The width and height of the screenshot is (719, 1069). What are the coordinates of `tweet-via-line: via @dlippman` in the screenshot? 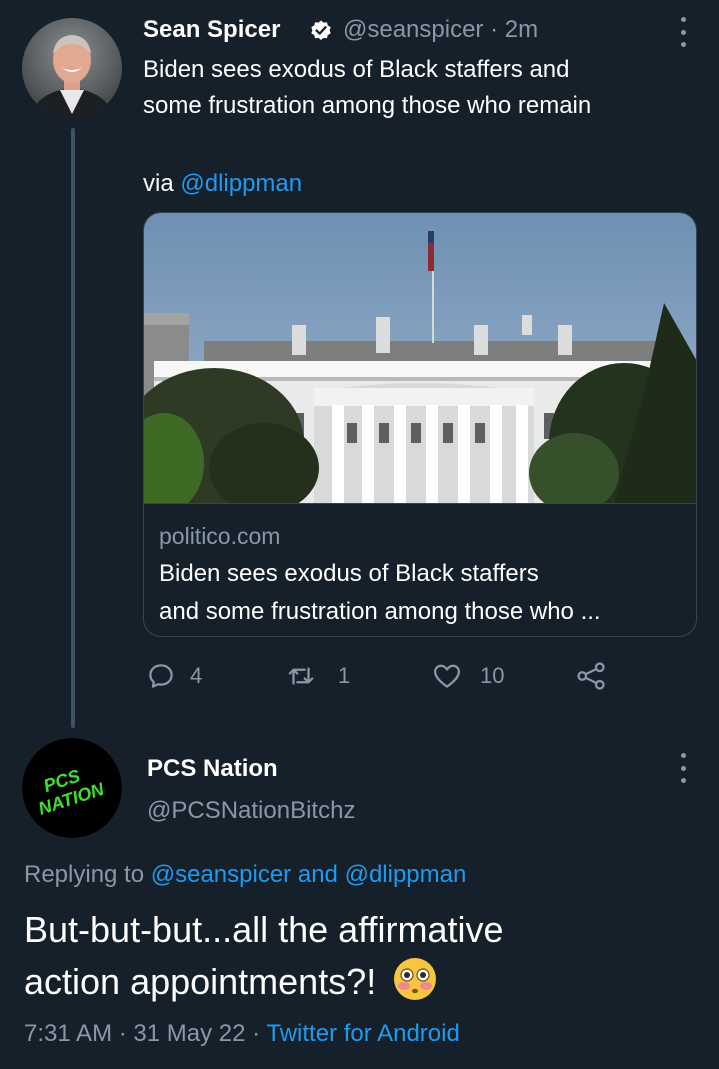 It's located at (222, 184).